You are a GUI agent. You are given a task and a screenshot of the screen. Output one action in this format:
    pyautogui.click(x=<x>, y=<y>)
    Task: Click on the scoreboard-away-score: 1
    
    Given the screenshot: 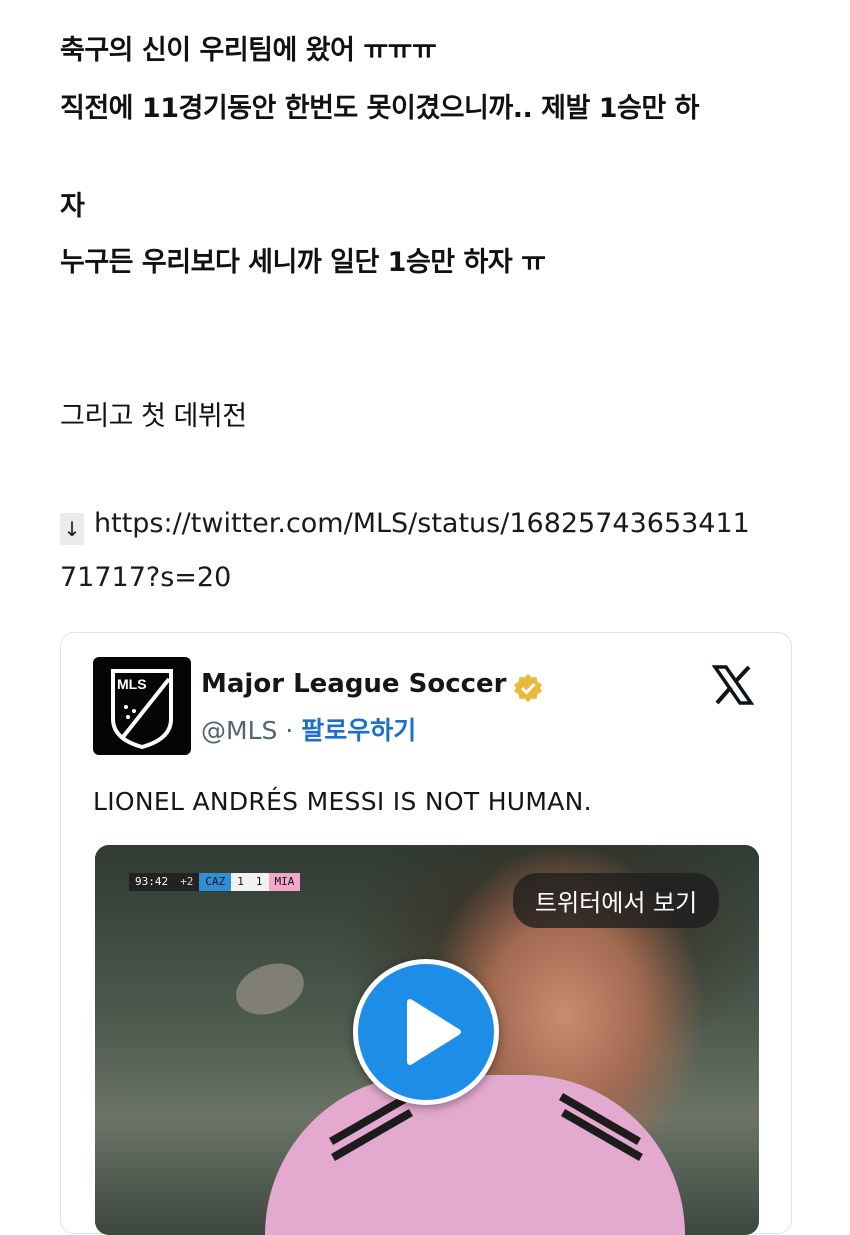 What is the action you would take?
    pyautogui.click(x=259, y=882)
    